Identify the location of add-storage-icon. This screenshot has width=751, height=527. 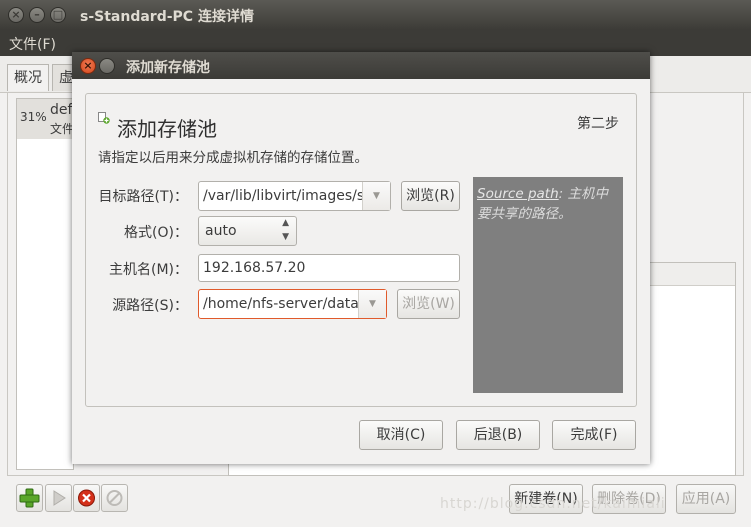
(104, 118).